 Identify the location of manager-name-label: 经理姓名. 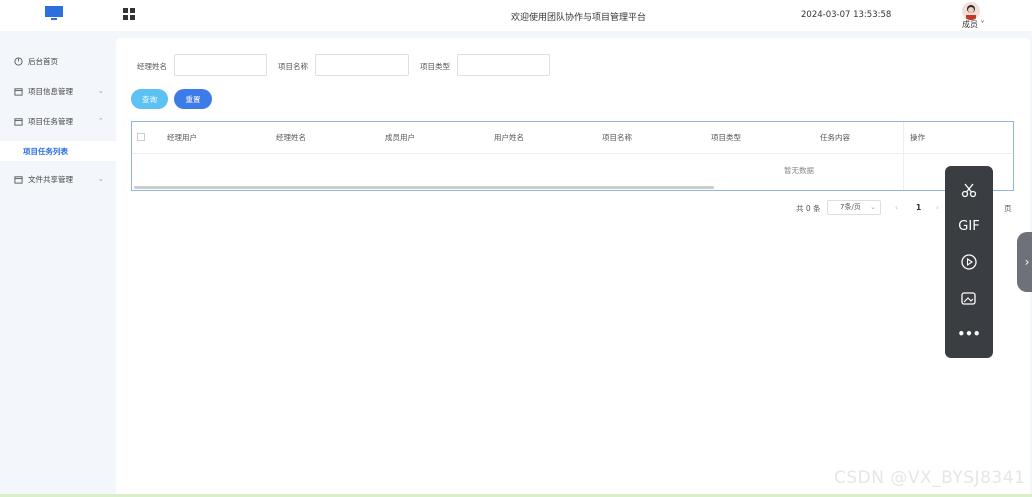
(152, 66).